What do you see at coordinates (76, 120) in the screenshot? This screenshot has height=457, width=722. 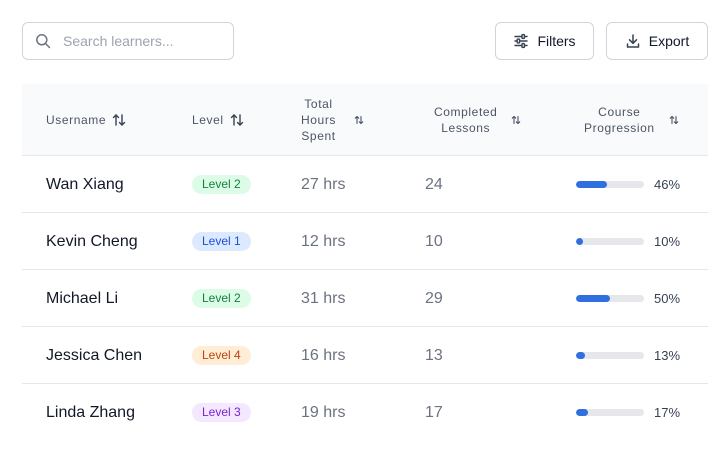 I see `header-username-label: Username` at bounding box center [76, 120].